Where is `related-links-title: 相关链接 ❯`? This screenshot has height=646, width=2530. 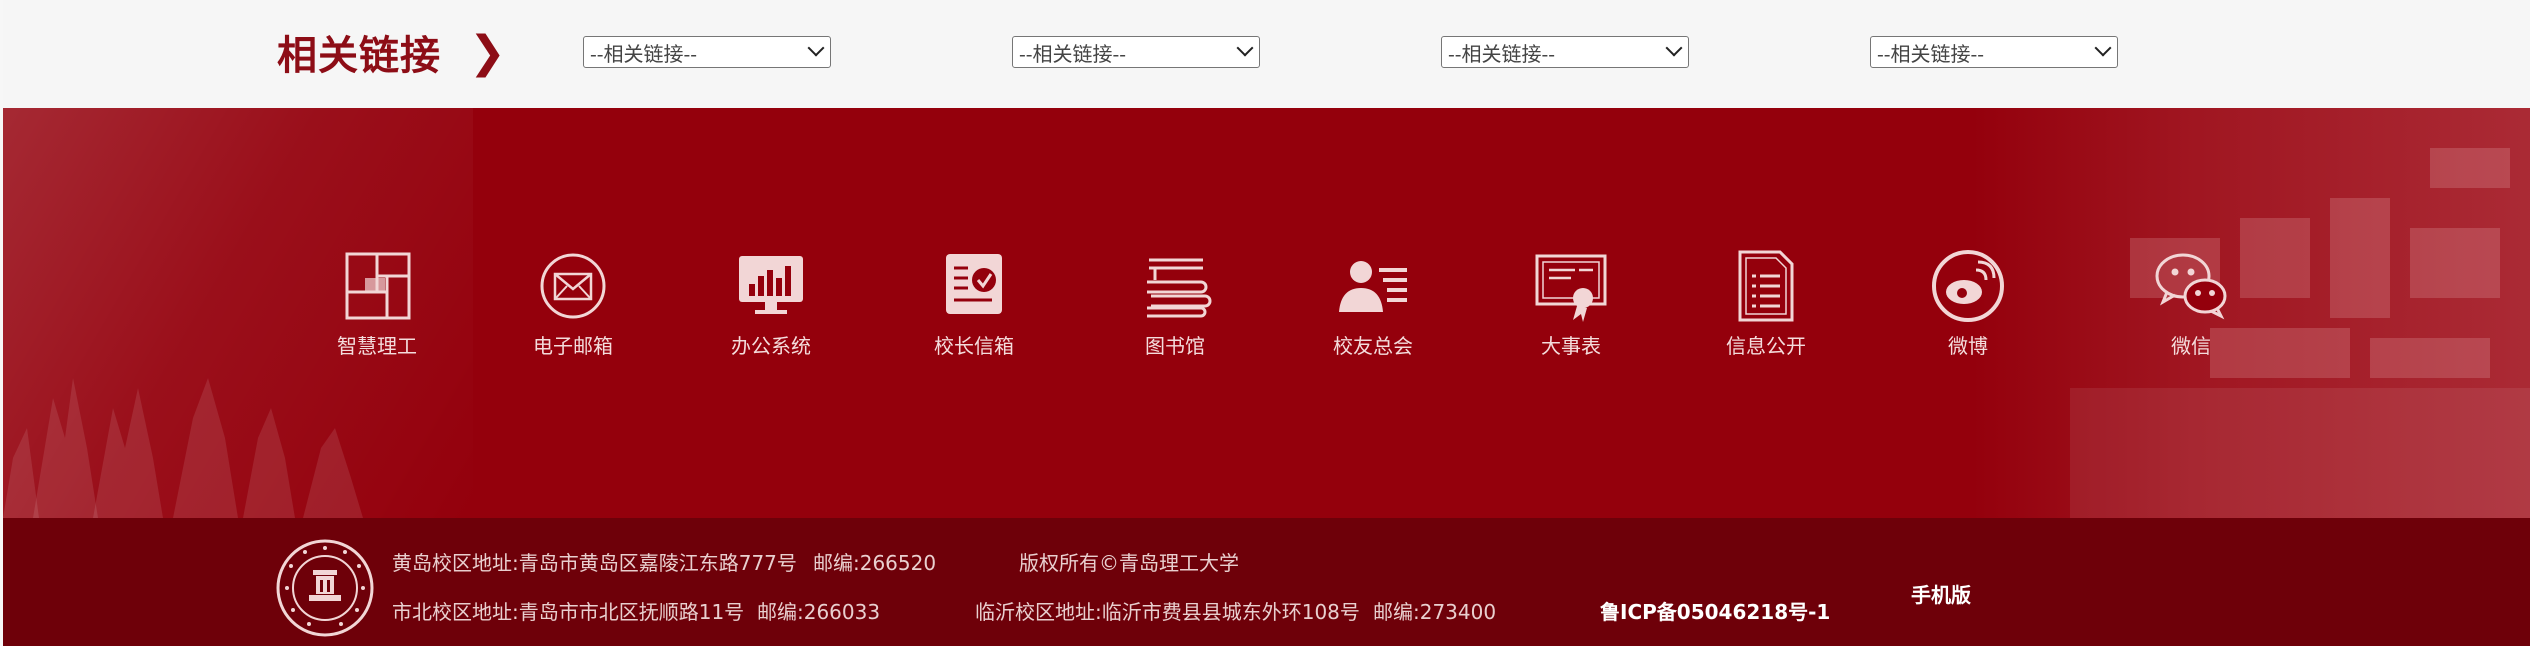
related-links-title: 相关链接 ❯ is located at coordinates (392, 52).